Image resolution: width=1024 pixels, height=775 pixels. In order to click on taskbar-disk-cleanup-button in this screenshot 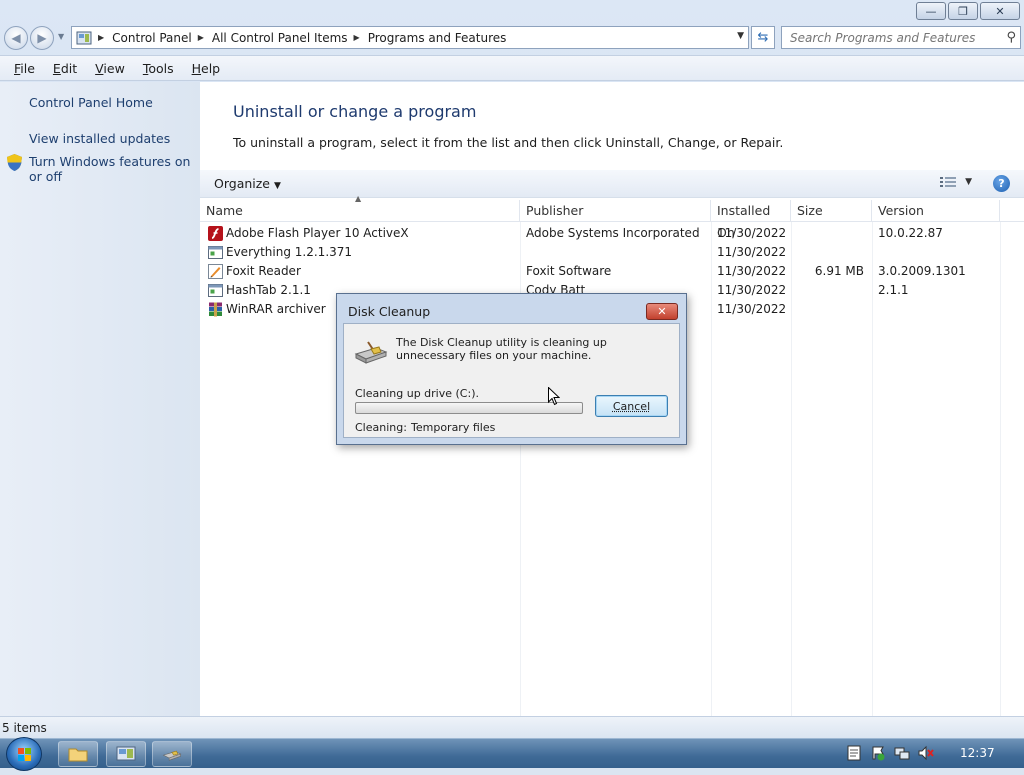, I will do `click(172, 754)`.